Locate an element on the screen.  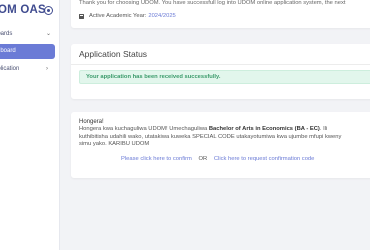
sidebar-item-dashboards: boards ⌄ is located at coordinates (28, 34).